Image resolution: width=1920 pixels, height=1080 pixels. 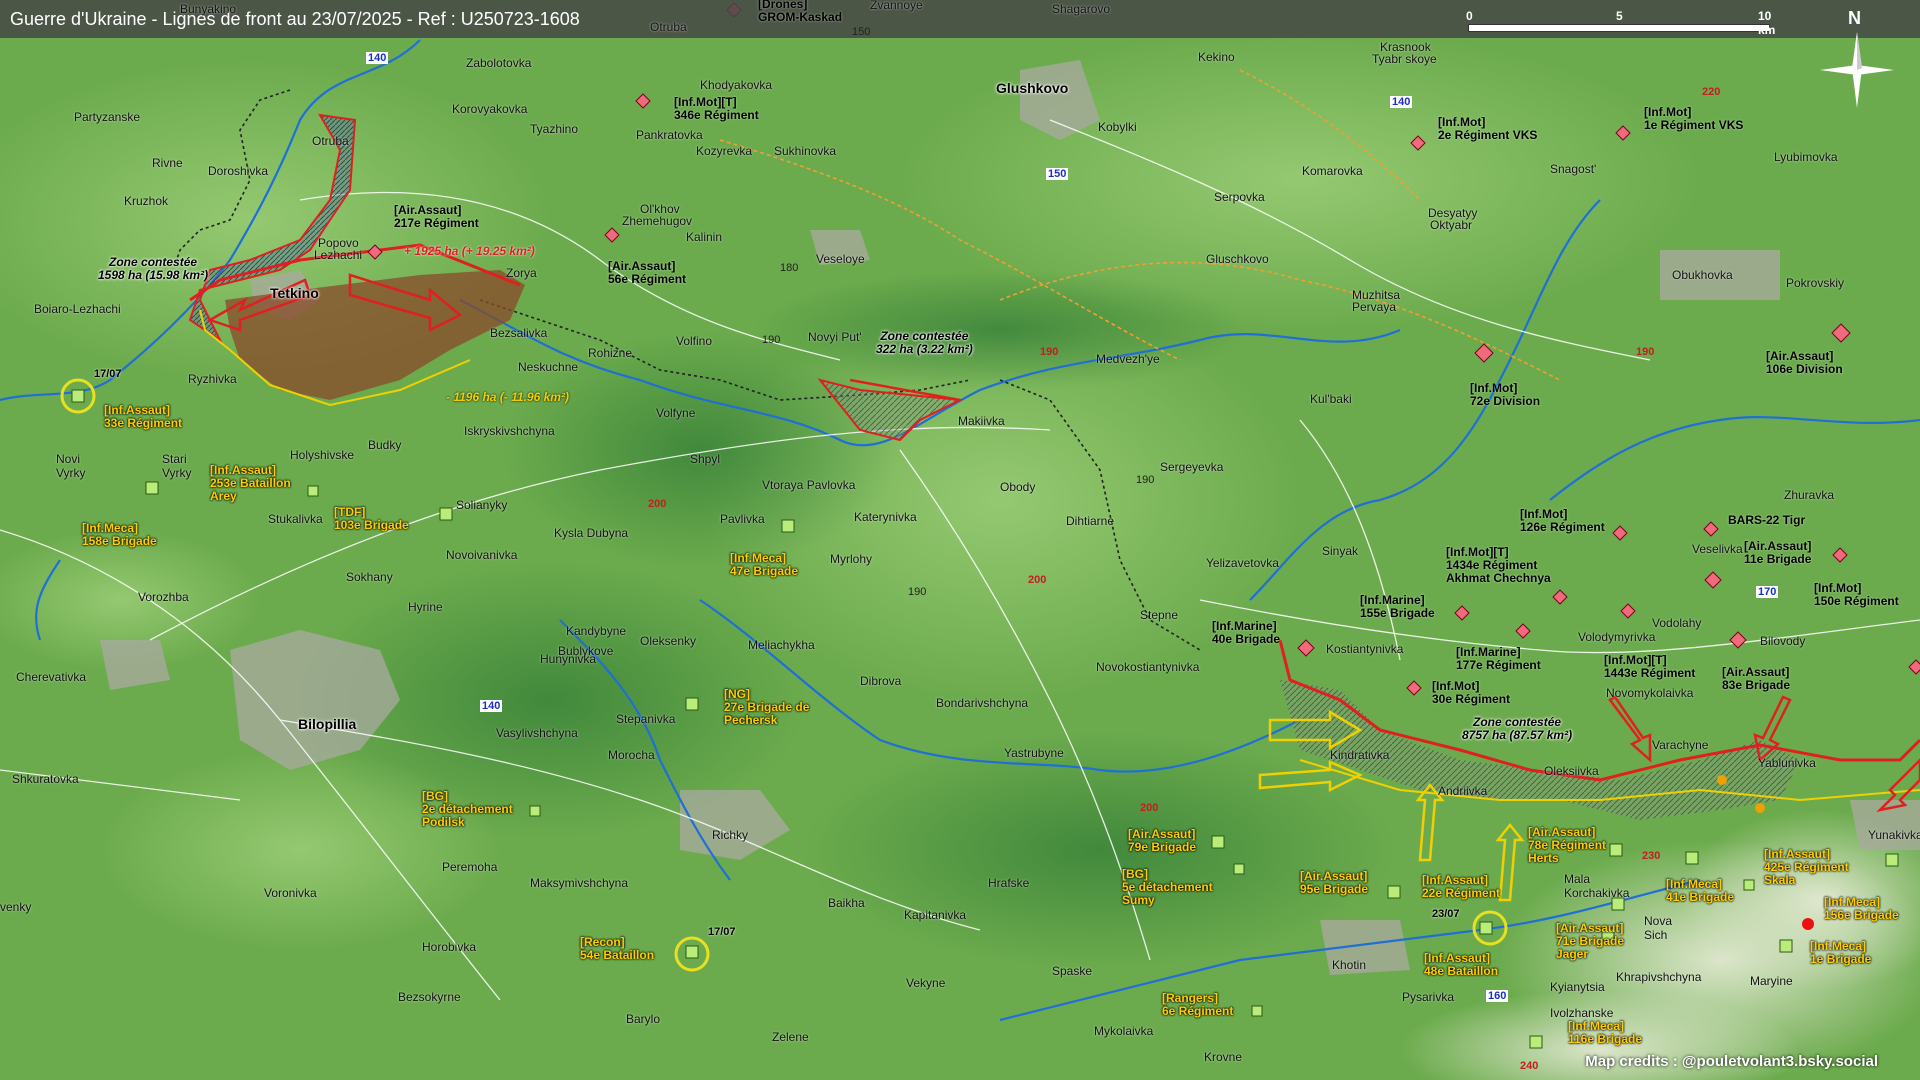 I want to click on place: Budky, so click(x=385, y=445).